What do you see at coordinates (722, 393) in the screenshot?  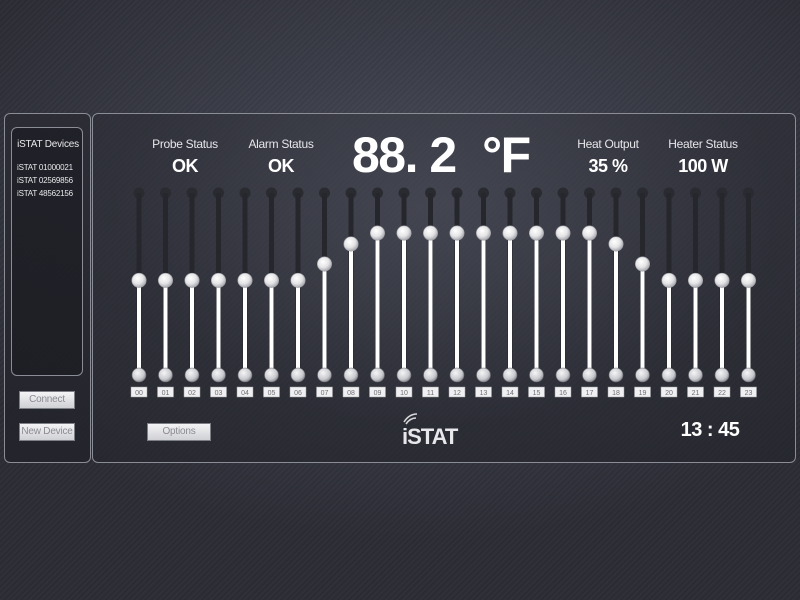 I see `hour-label: 22` at bounding box center [722, 393].